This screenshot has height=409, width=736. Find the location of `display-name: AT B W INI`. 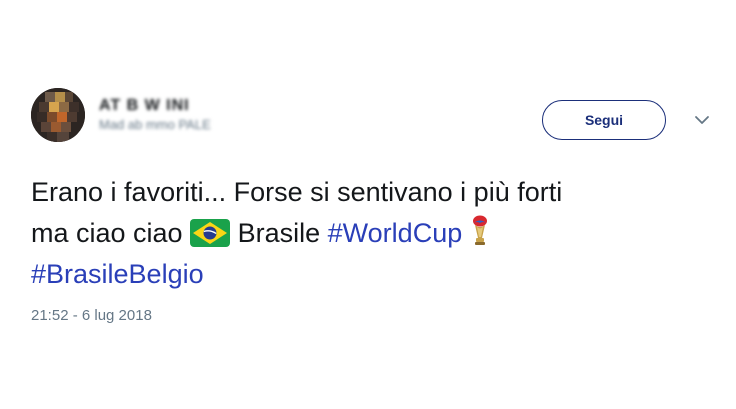

display-name: AT B W INI is located at coordinates (184, 106).